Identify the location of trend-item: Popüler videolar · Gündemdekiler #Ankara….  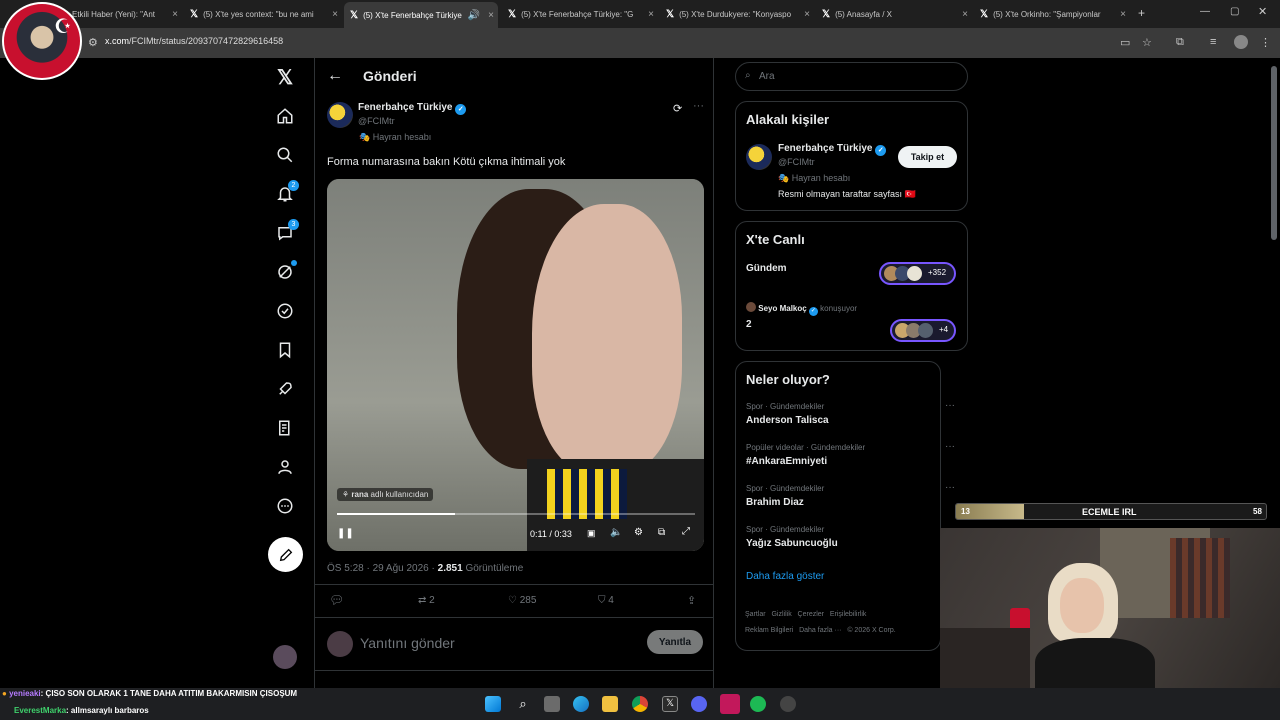
(852, 459).